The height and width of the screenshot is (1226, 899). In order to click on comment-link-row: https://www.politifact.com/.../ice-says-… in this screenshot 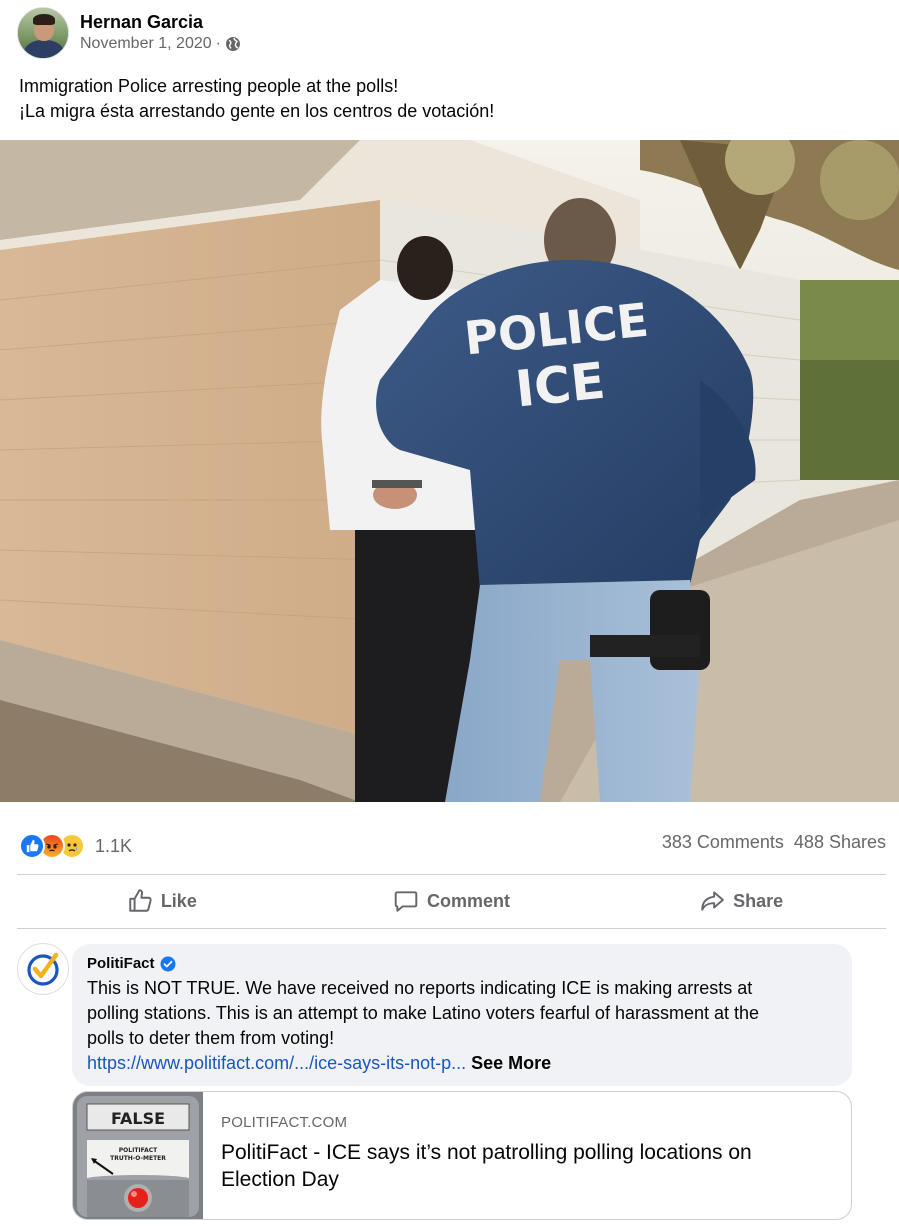, I will do `click(462, 1063)`.